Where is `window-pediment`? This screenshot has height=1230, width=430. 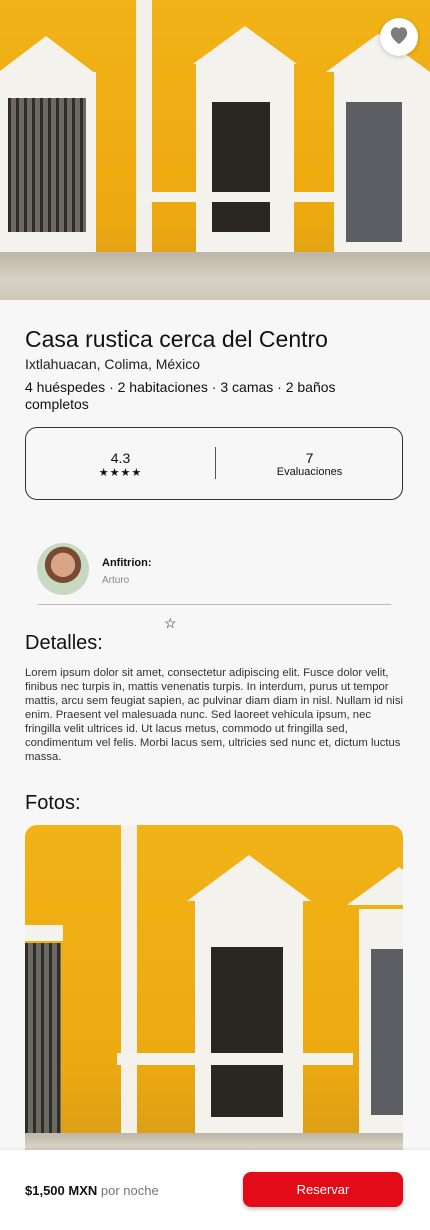
window-pediment is located at coordinates (48, 55).